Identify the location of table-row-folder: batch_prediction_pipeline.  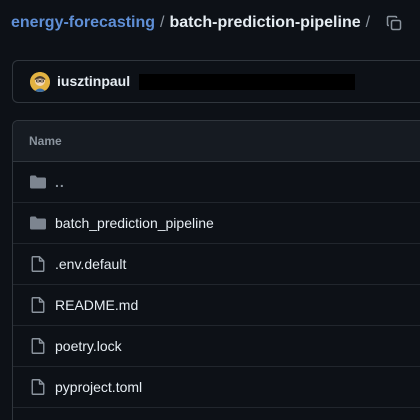
(216, 223).